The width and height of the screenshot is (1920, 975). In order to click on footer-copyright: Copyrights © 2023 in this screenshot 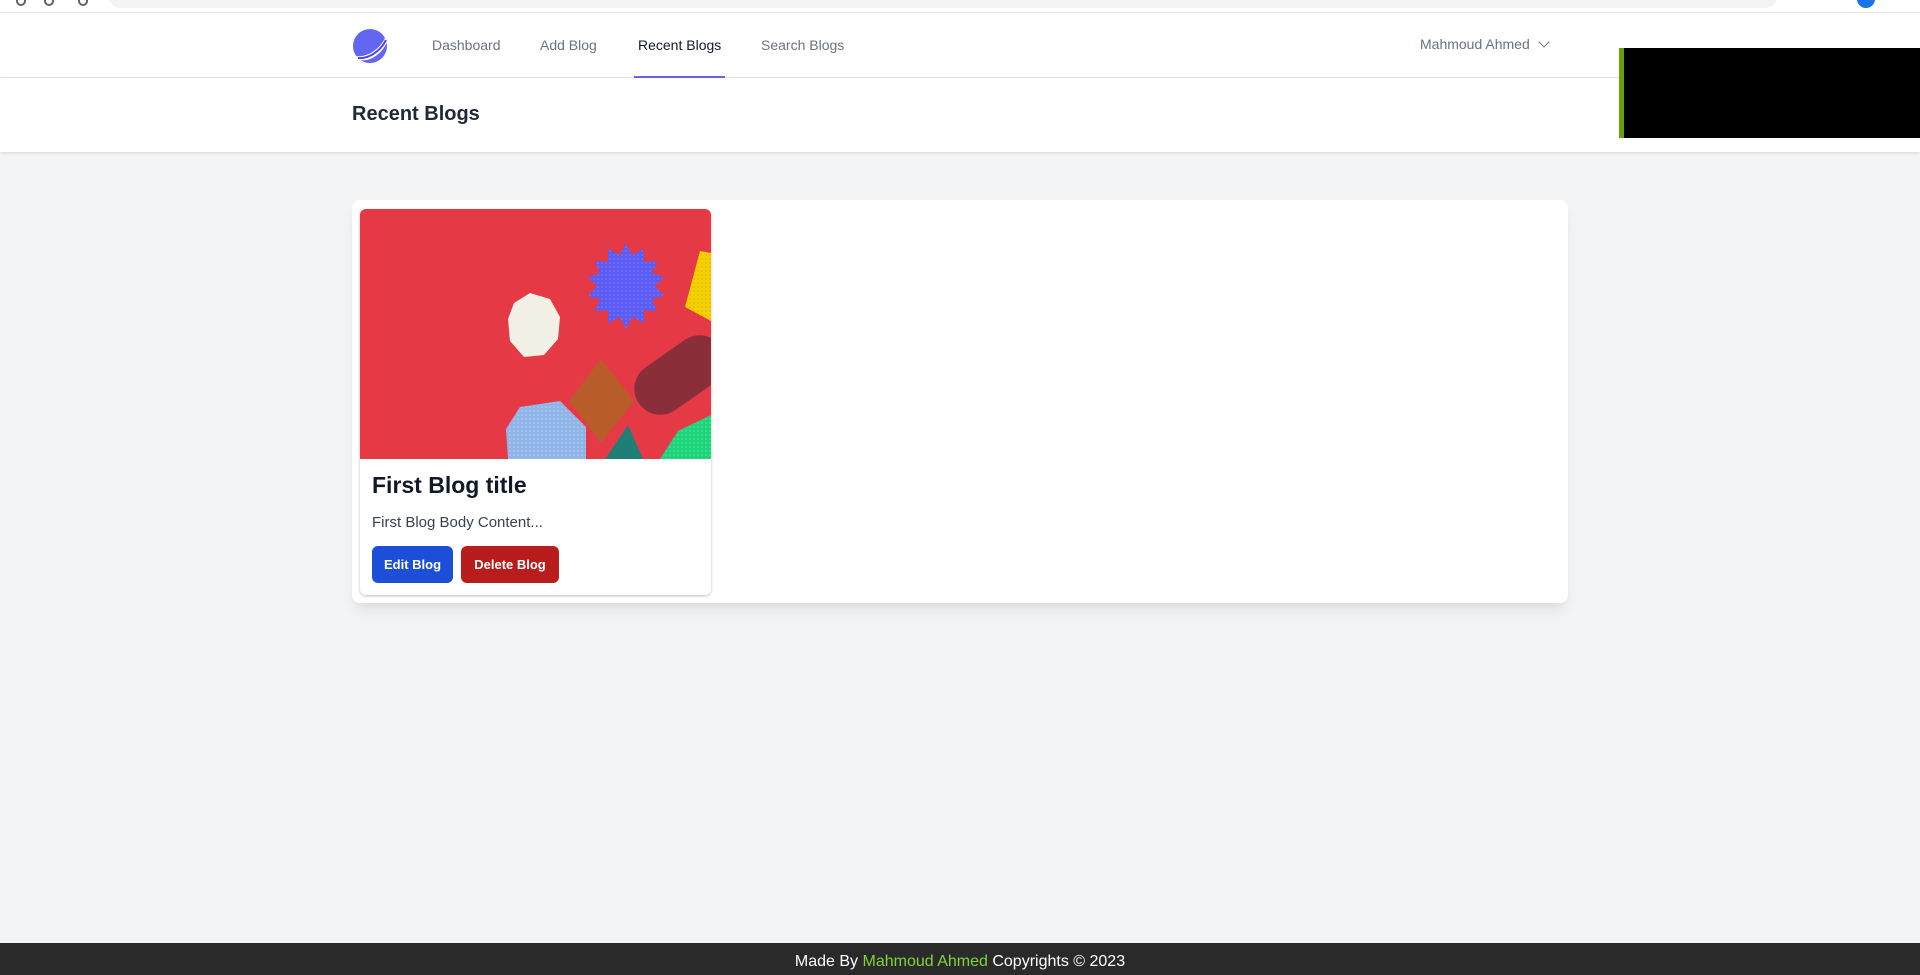, I will do `click(1059, 961)`.